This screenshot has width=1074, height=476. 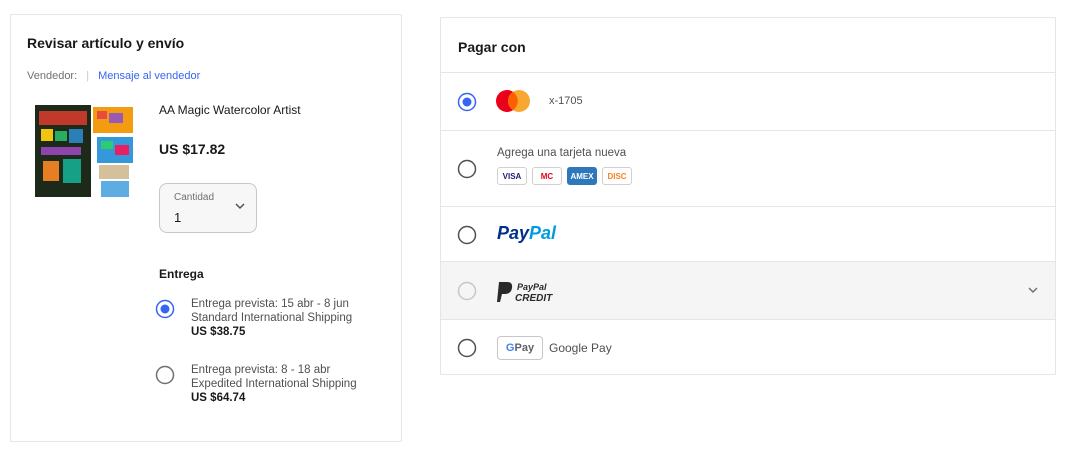 I want to click on product-title: AA Magic Watercolor Artist, so click(x=259, y=110).